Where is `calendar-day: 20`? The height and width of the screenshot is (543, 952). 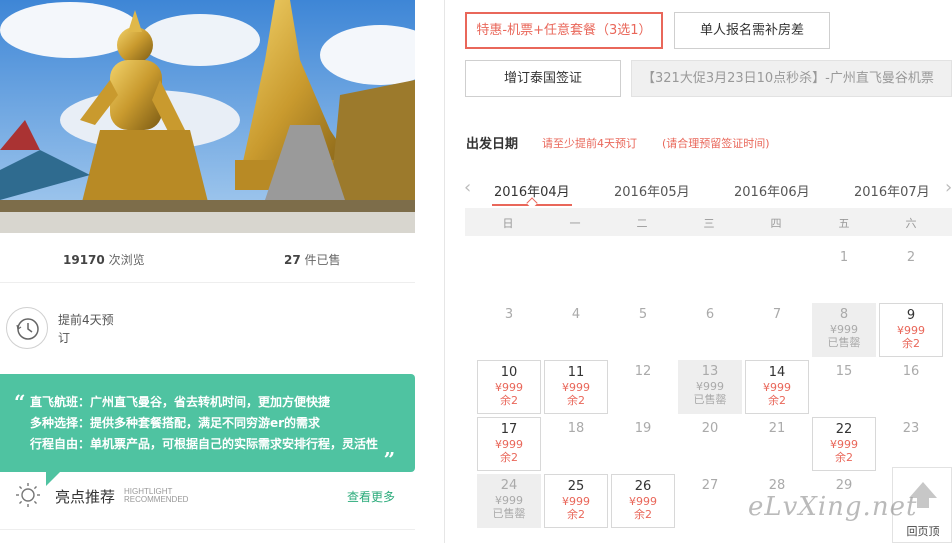 calendar-day: 20 is located at coordinates (710, 444).